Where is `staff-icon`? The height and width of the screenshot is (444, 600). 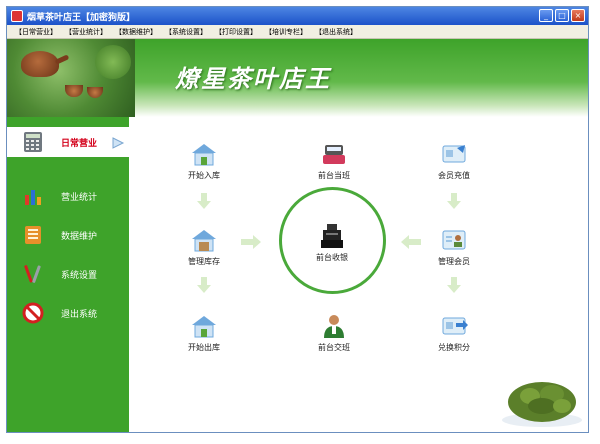
staff-icon is located at coordinates (334, 326).